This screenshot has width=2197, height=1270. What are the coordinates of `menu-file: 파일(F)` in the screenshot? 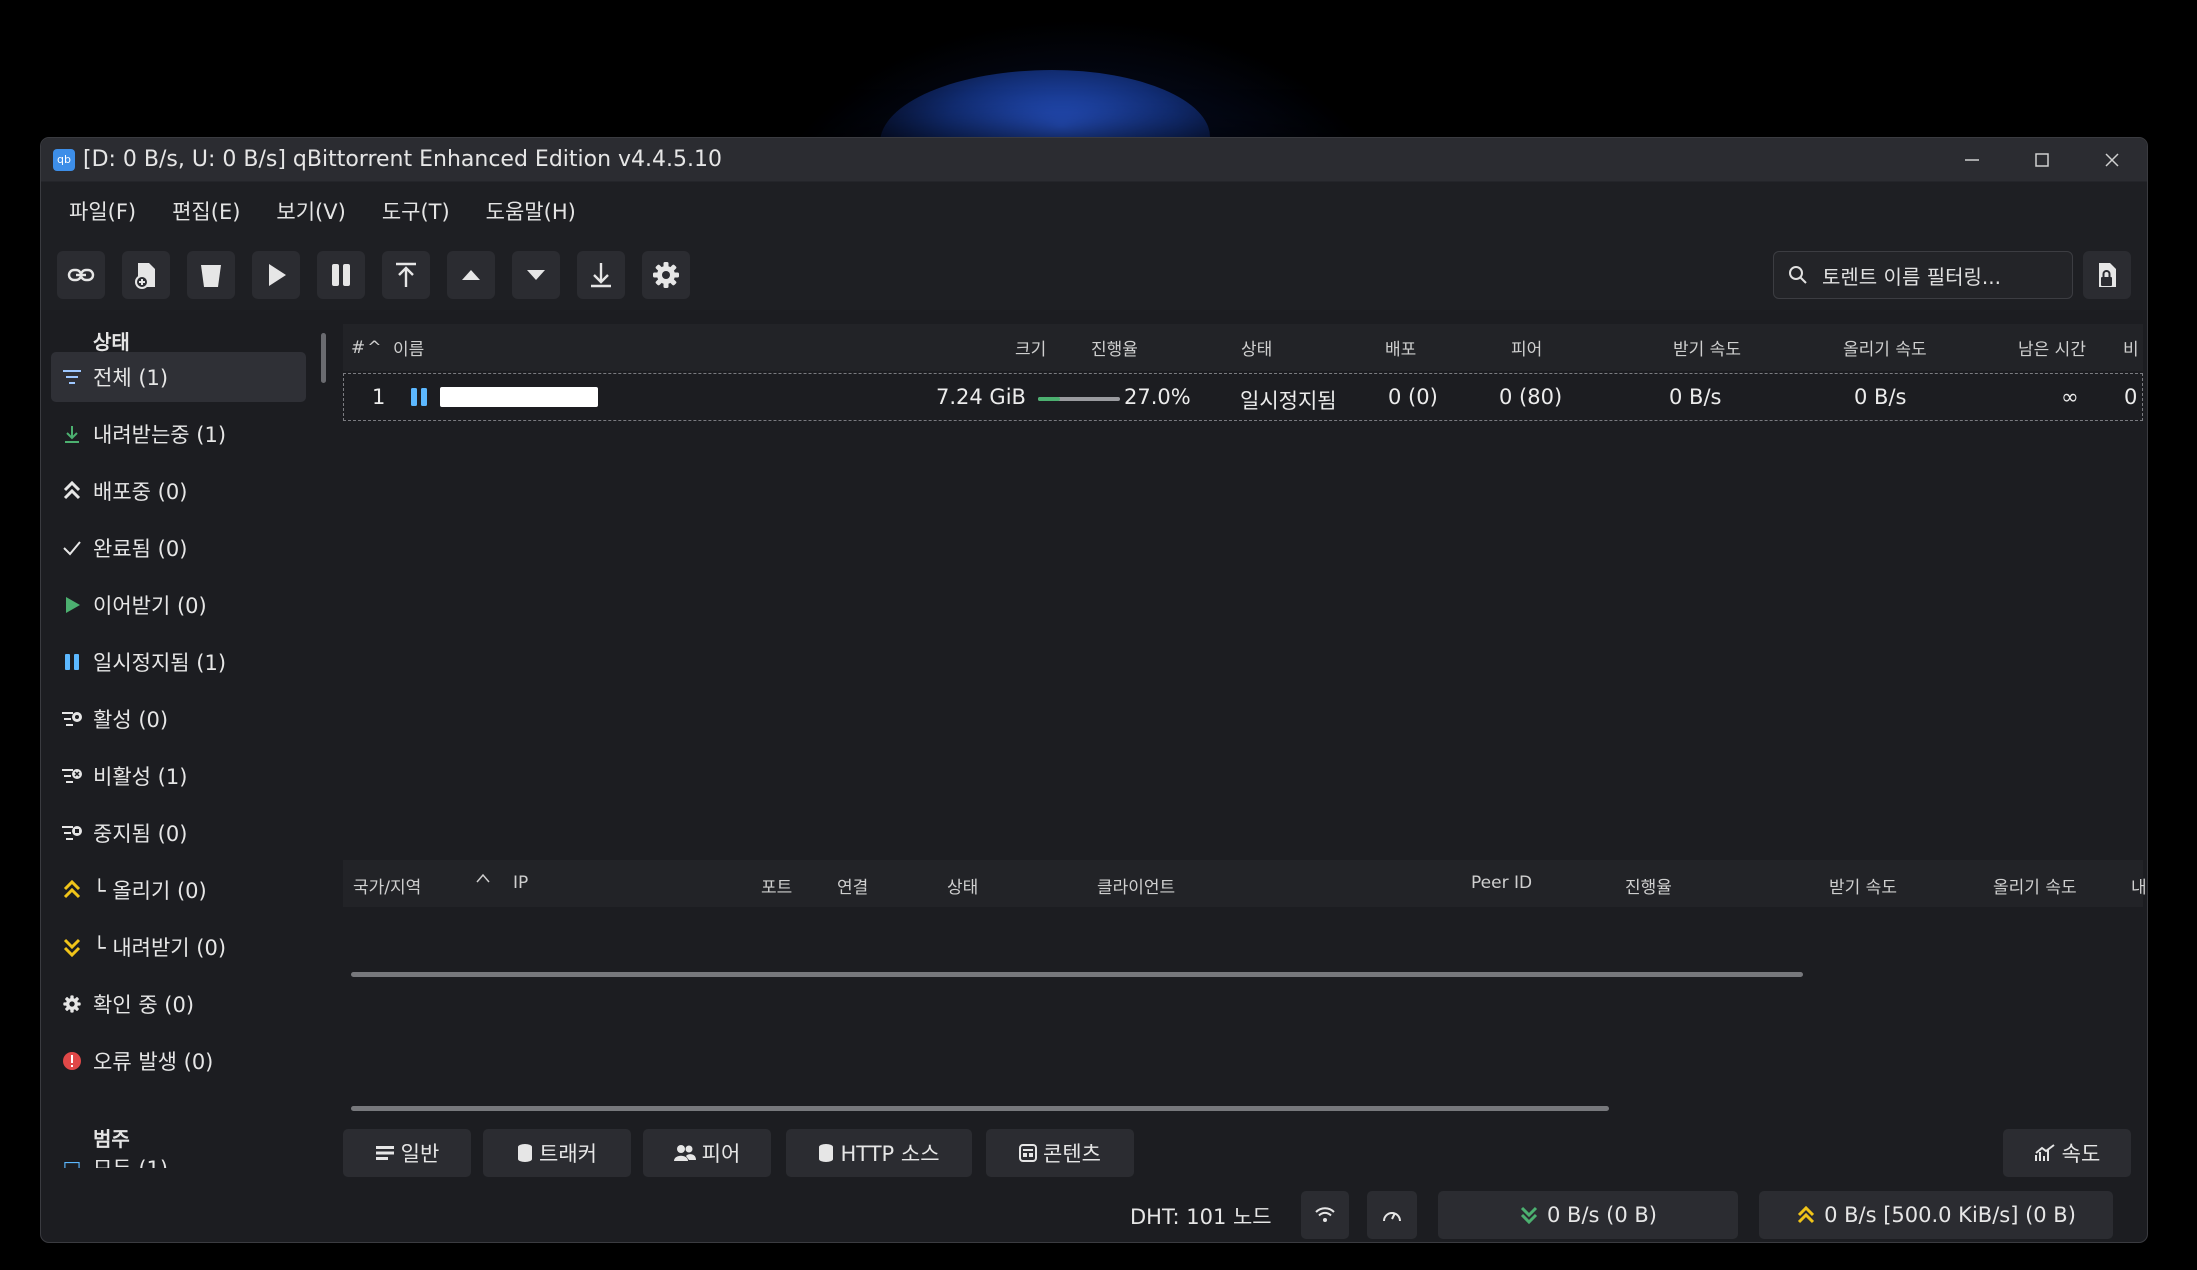 It's located at (102, 211).